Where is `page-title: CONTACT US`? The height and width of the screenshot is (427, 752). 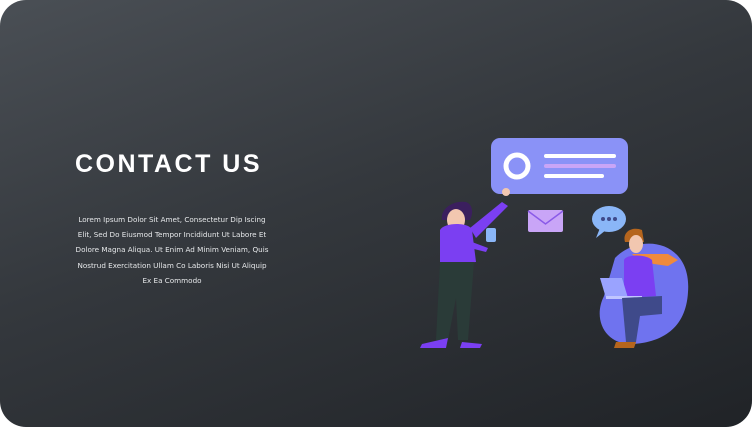
page-title: CONTACT US is located at coordinates (169, 164).